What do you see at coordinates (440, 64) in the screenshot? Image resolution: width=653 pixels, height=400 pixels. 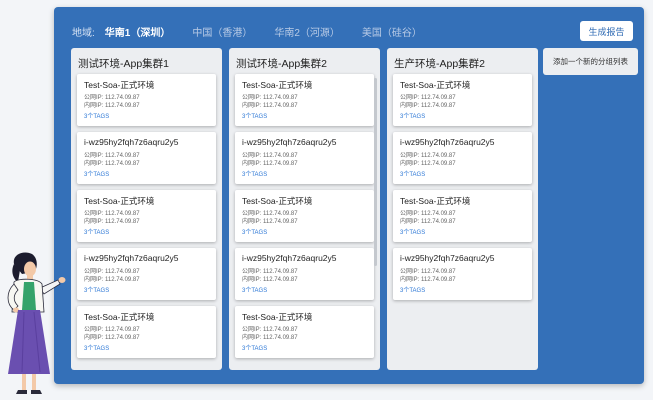 I see `group-title: 生产环境-App集群2` at bounding box center [440, 64].